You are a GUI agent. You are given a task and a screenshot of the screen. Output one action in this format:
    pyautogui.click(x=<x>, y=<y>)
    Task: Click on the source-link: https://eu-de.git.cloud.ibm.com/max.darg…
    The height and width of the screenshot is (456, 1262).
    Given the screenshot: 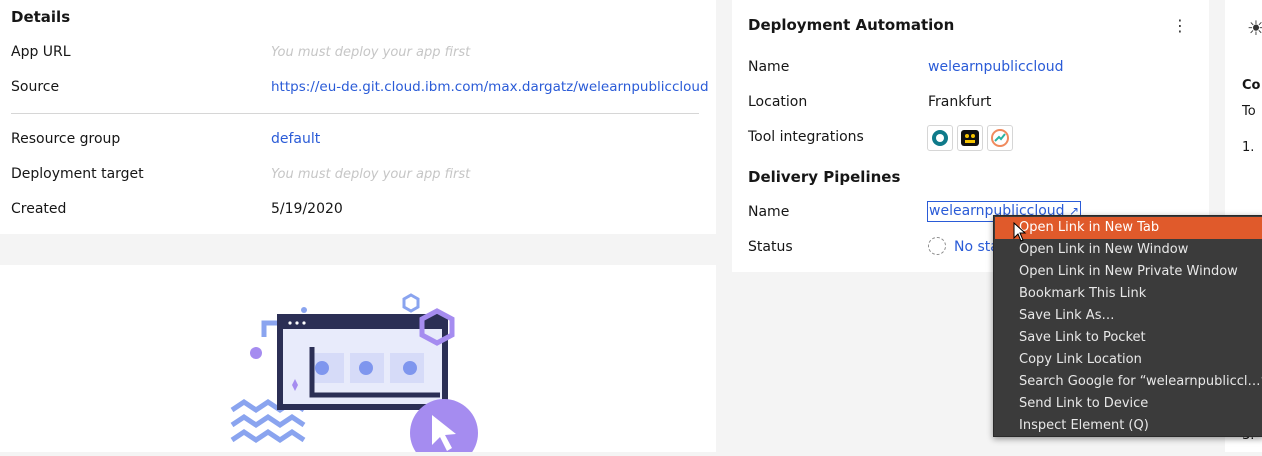 What is the action you would take?
    pyautogui.click(x=490, y=87)
    